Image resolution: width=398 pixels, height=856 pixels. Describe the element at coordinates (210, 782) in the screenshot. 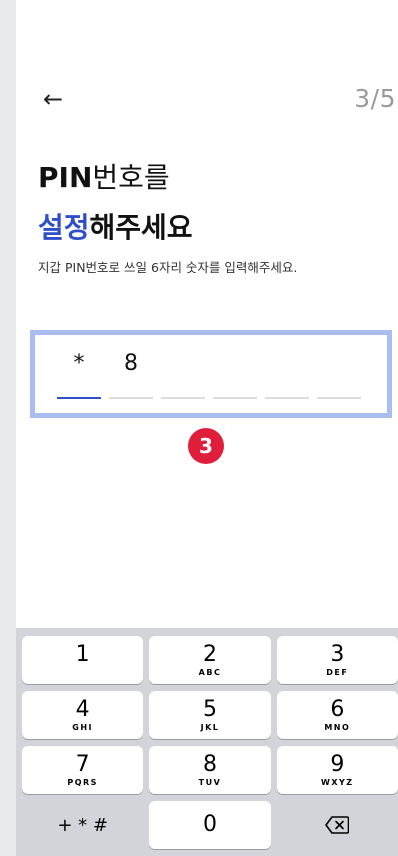

I see `key-8-letters: TUV` at that location.